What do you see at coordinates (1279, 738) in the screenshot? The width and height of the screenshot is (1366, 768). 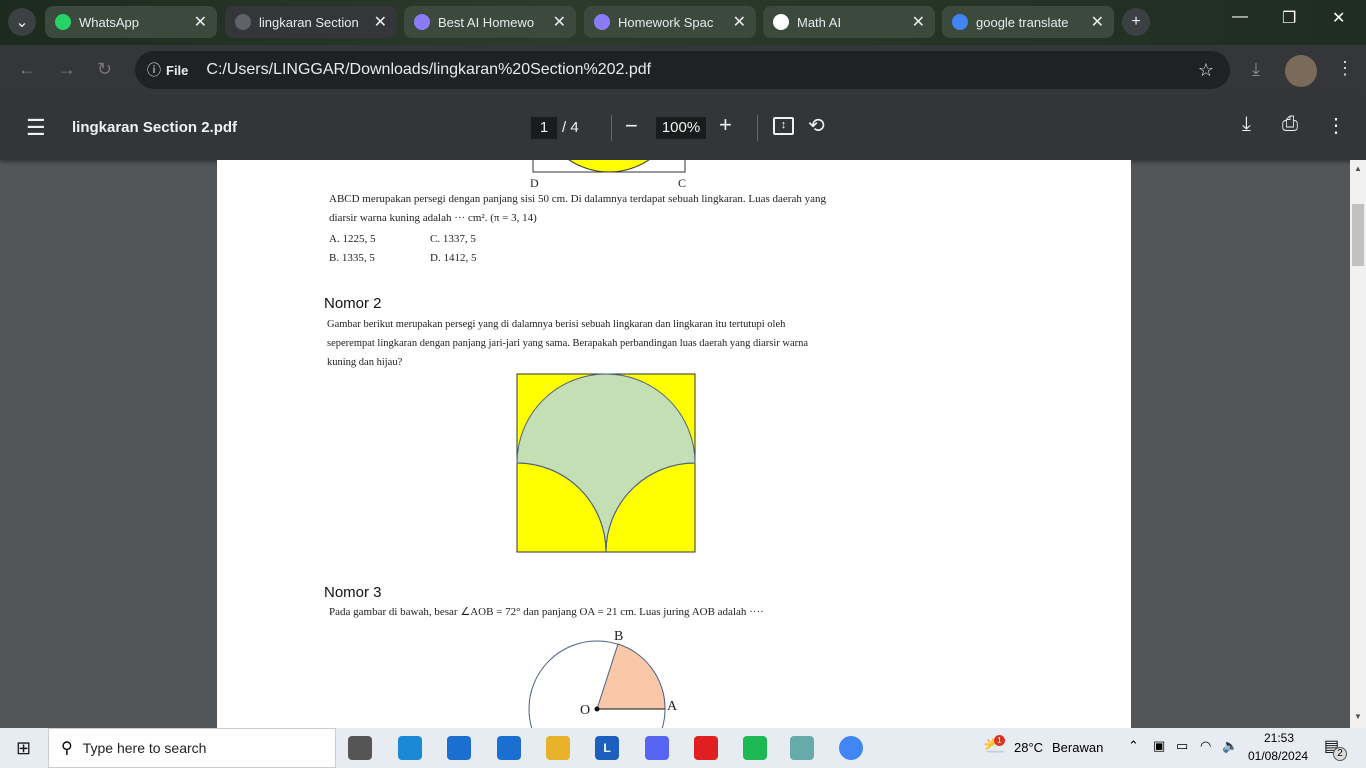 I see `clock-time: 21:53` at bounding box center [1279, 738].